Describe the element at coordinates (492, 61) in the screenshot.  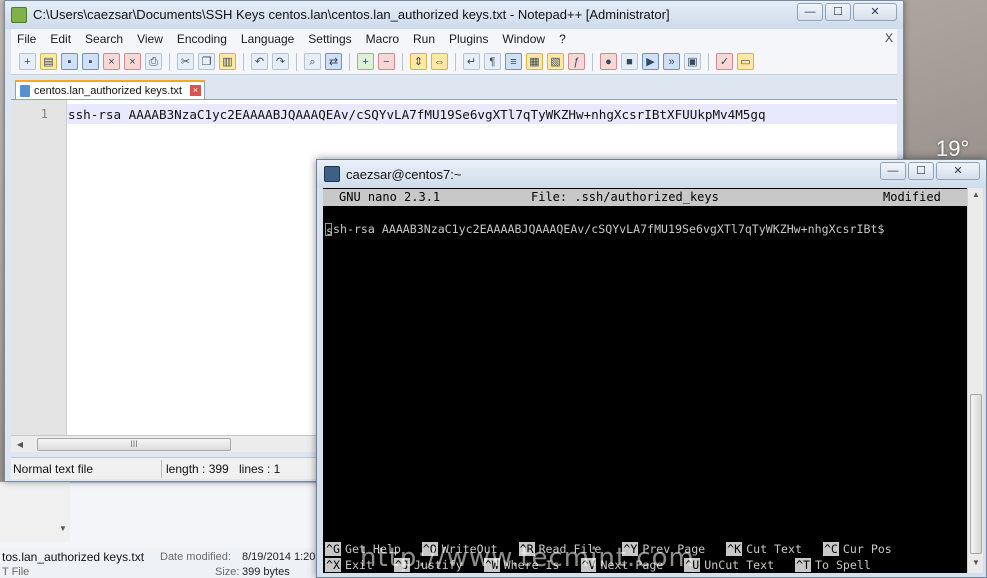
I see `show-all-icon: ¶` at that location.